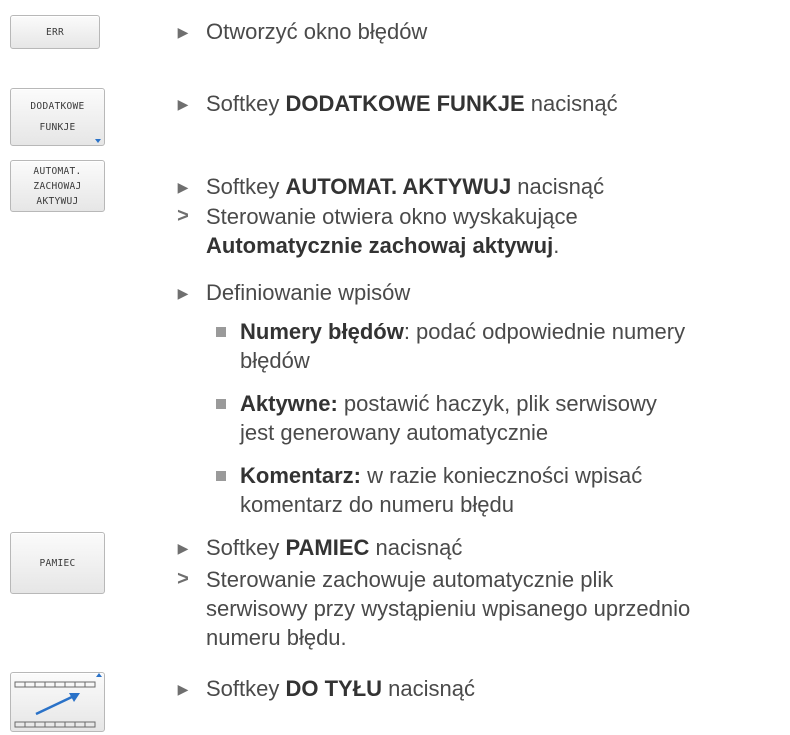 The image size is (790, 735). What do you see at coordinates (57, 106) in the screenshot?
I see `softkey-label-line: DODATKOWE` at bounding box center [57, 106].